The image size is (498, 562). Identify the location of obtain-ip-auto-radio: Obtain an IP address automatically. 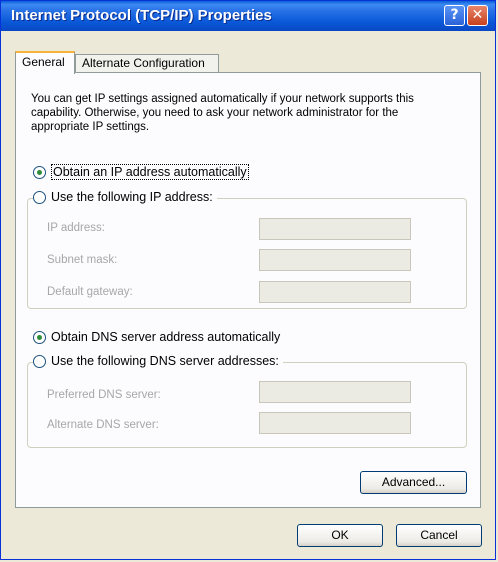
(143, 172).